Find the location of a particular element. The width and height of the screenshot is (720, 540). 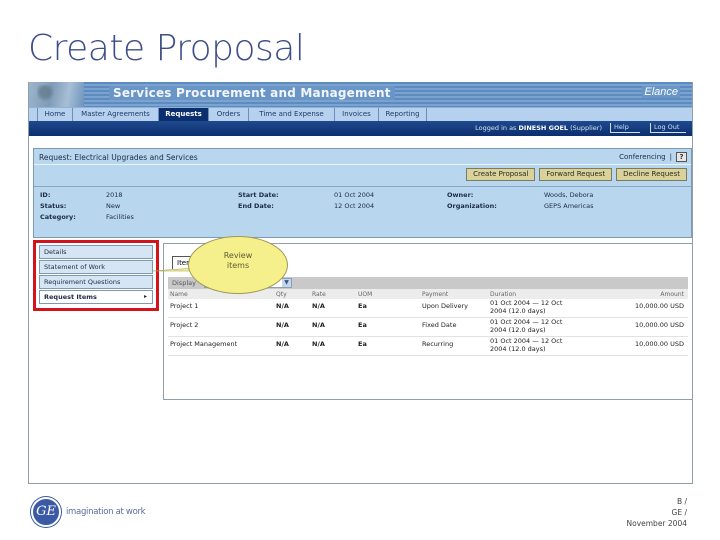

column-header: Name is located at coordinates (179, 294).